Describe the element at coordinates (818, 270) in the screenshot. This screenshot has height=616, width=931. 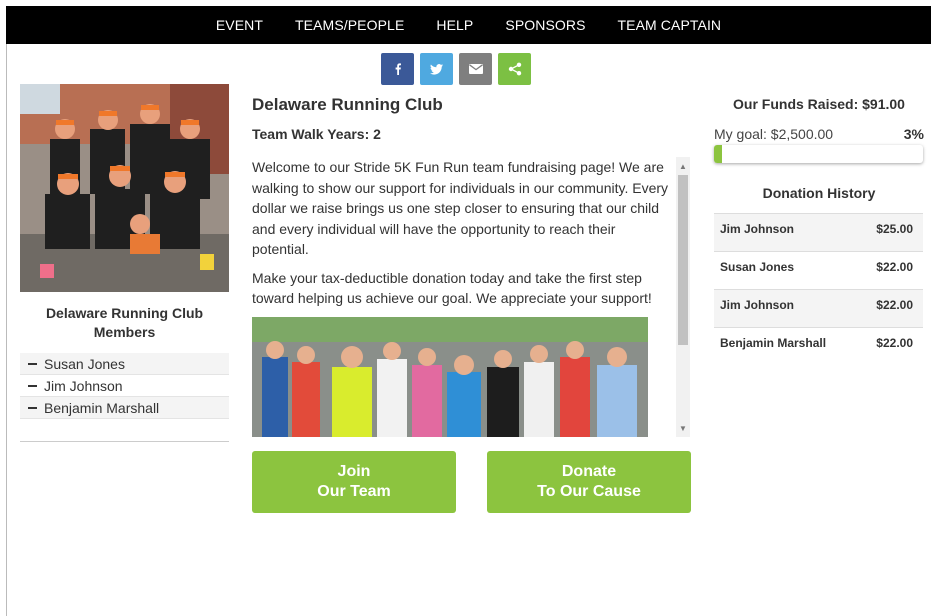
I see `table-row: Susan Jones $22.00` at that location.